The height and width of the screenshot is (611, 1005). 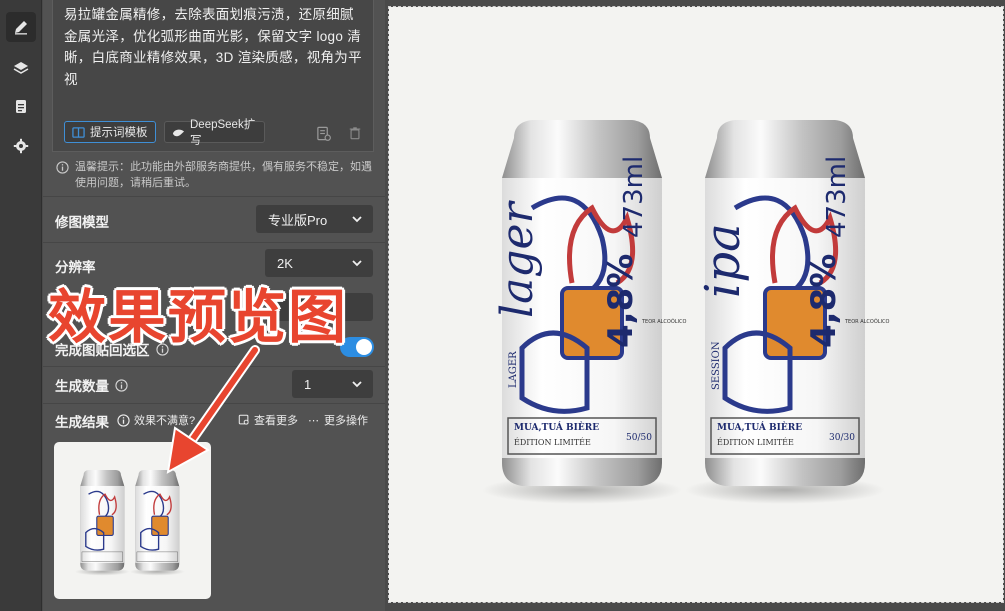 I want to click on can-count: 30/30, so click(x=842, y=438).